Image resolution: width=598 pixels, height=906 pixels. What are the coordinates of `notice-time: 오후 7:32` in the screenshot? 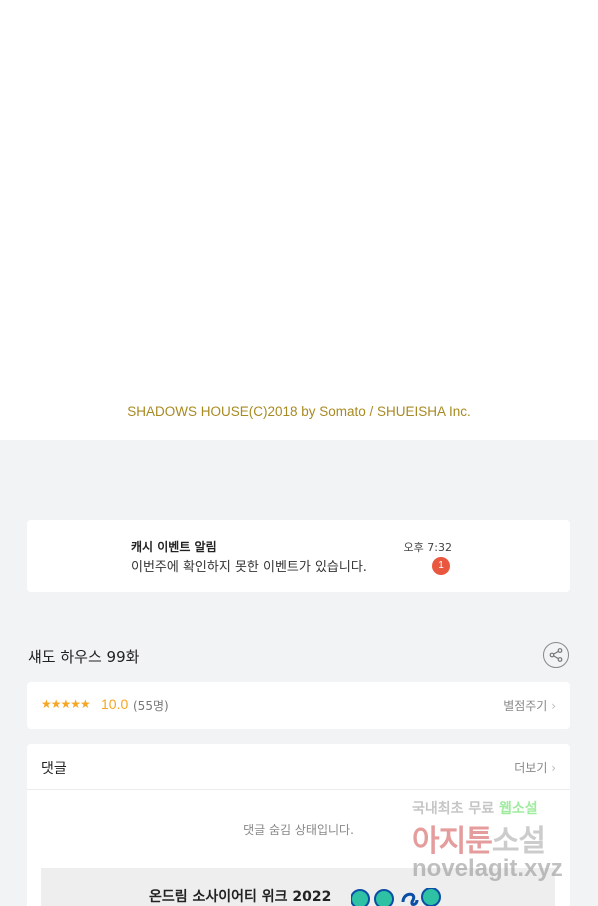 It's located at (427, 547).